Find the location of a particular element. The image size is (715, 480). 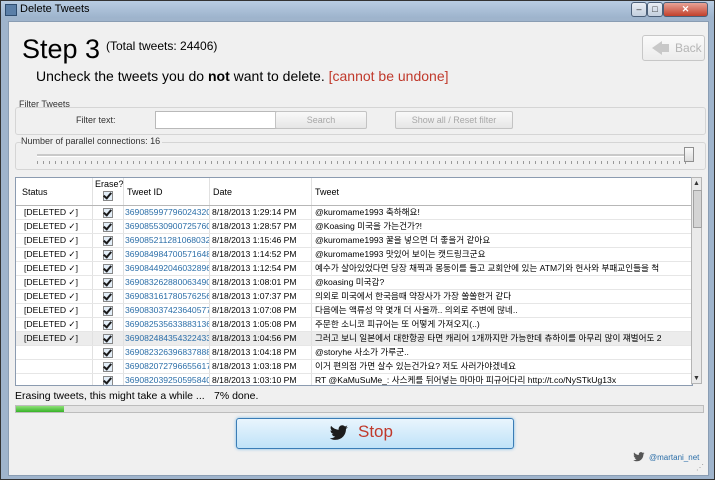

column-status: Status is located at coordinates (54, 191).